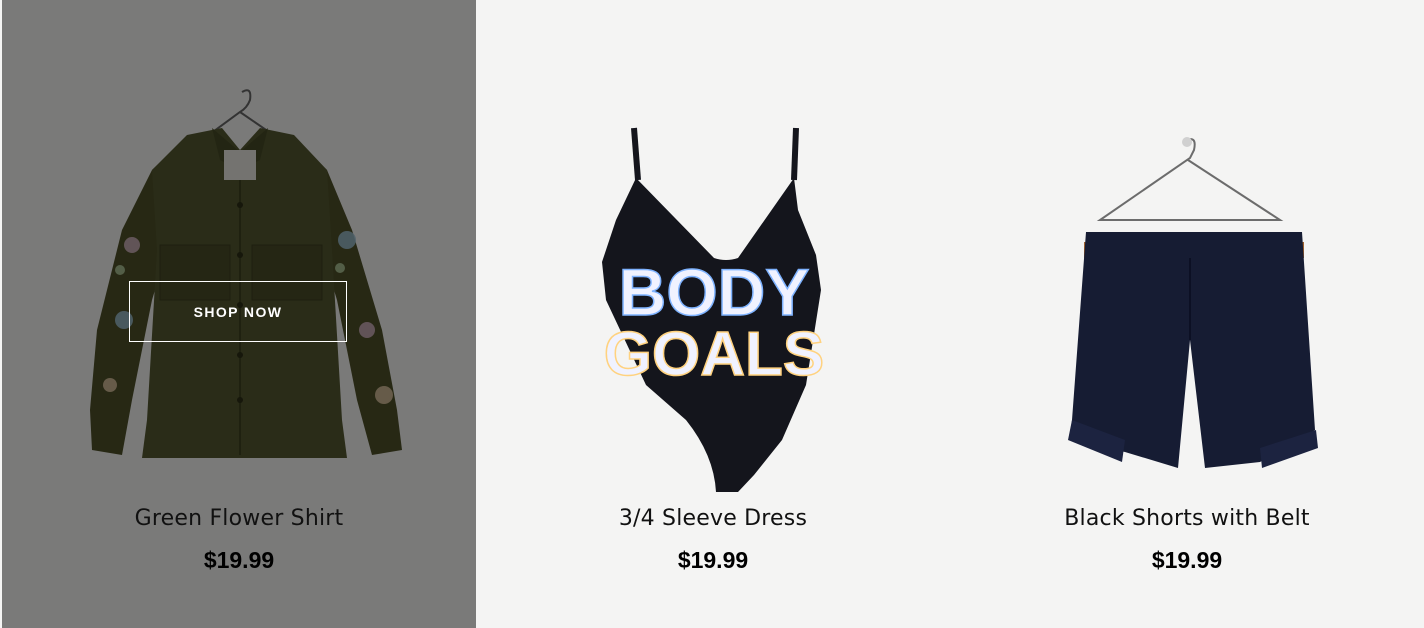 The width and height of the screenshot is (1424, 628). Describe the element at coordinates (714, 292) in the screenshot. I see `body-goals-print-line1: BODY` at that location.